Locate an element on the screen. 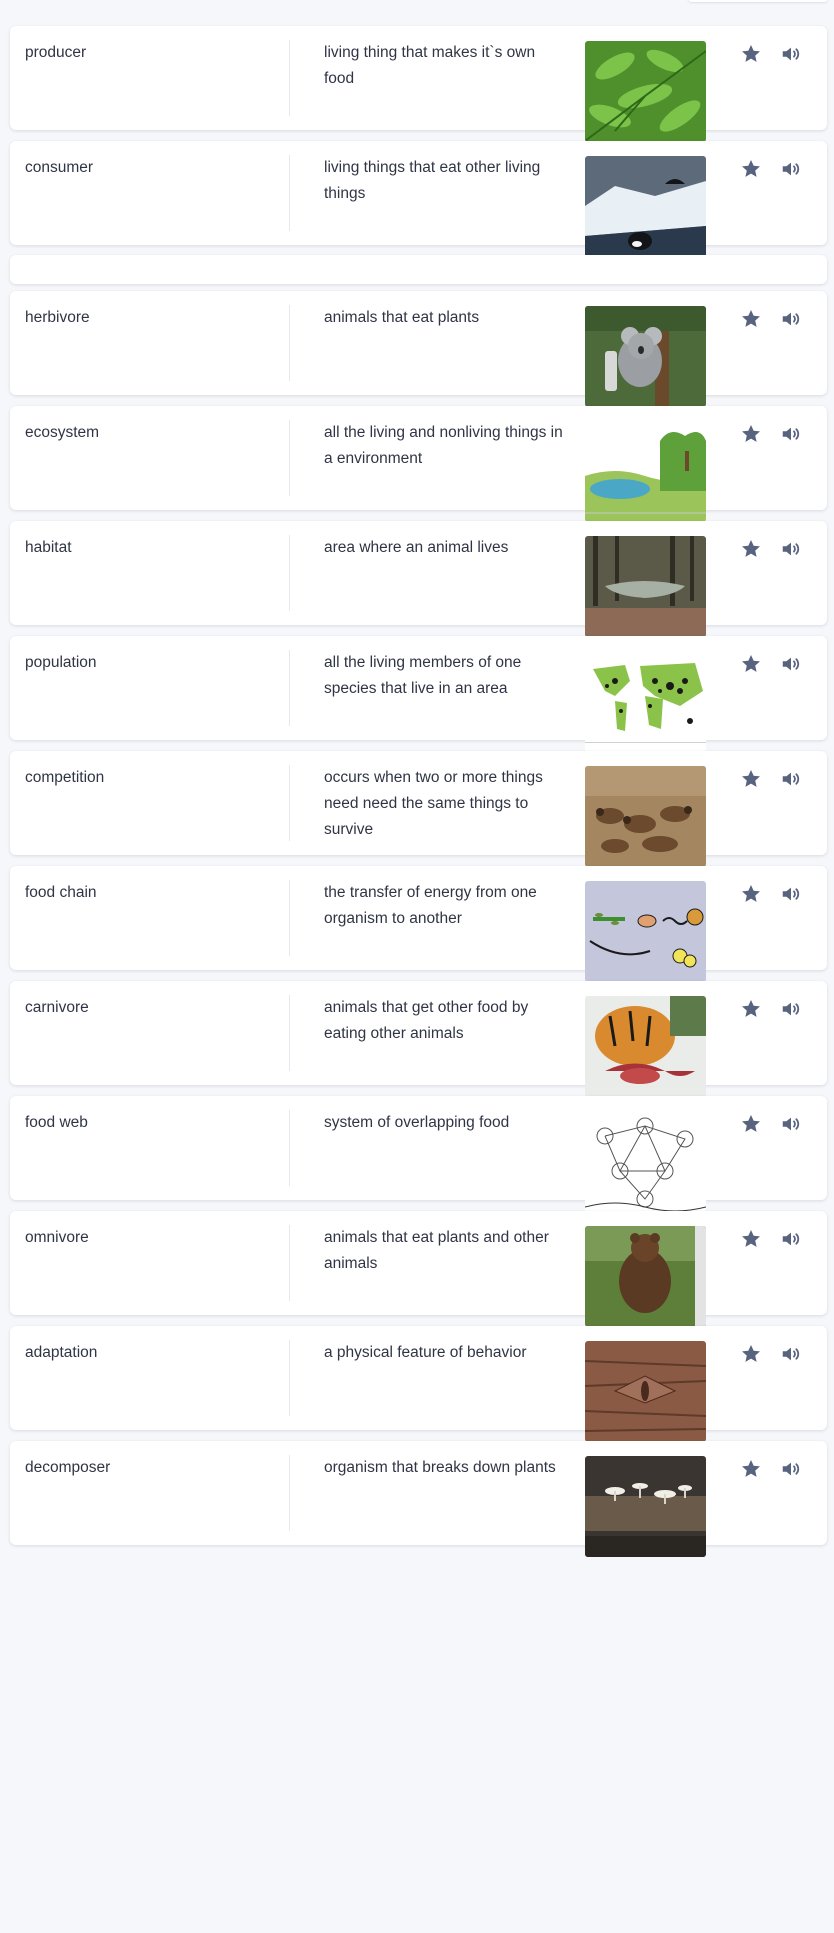 The image size is (834, 1933). term-text: carnivore is located at coordinates (57, 1007).